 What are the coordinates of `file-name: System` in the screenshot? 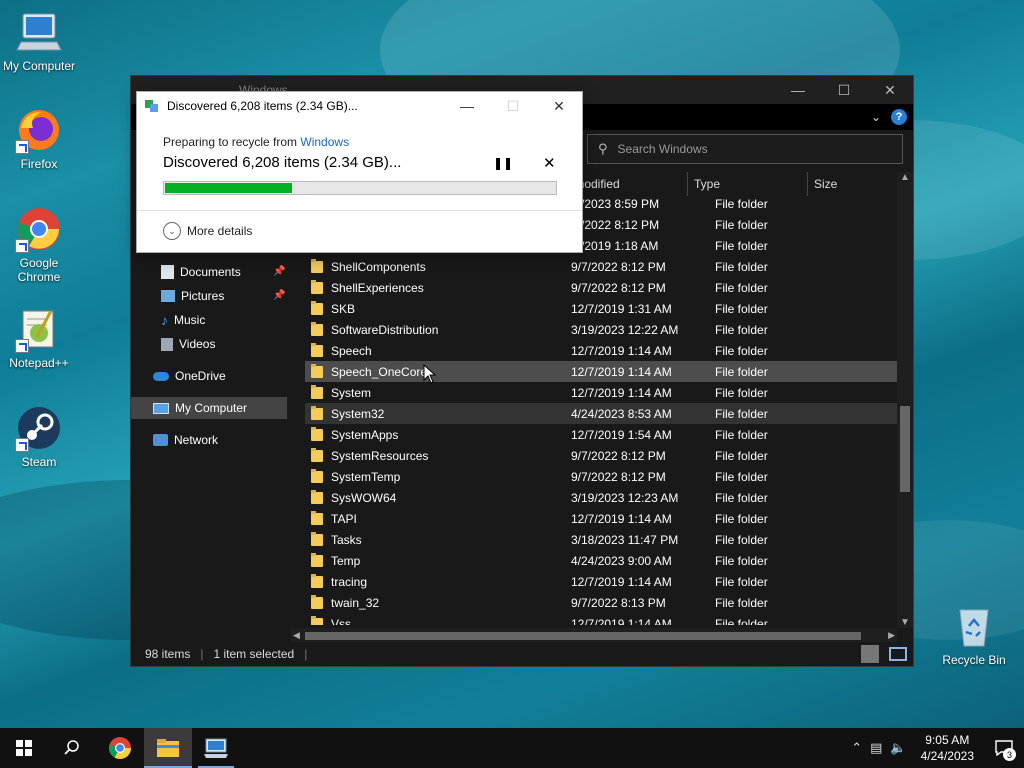 It's located at (351, 392).